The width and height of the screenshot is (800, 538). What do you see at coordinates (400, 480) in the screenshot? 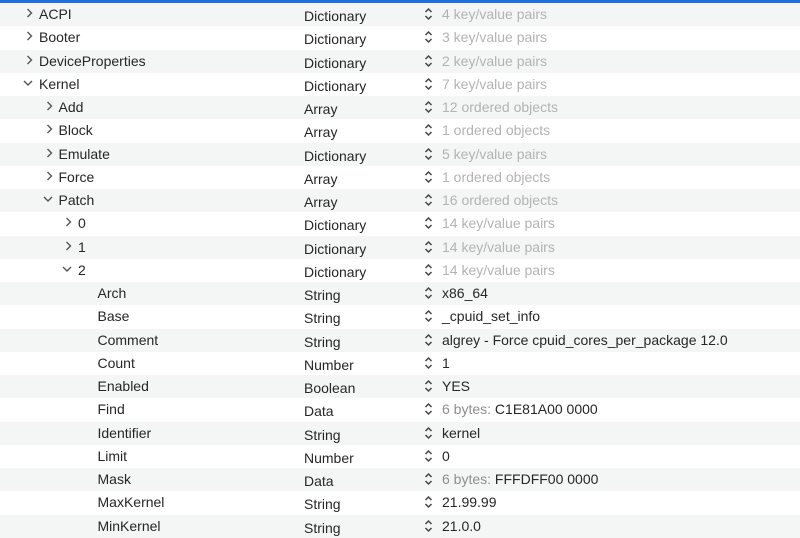
I see `plist-row-mask: Mask Data 6 bytes: FFFDFF00 0000` at bounding box center [400, 480].